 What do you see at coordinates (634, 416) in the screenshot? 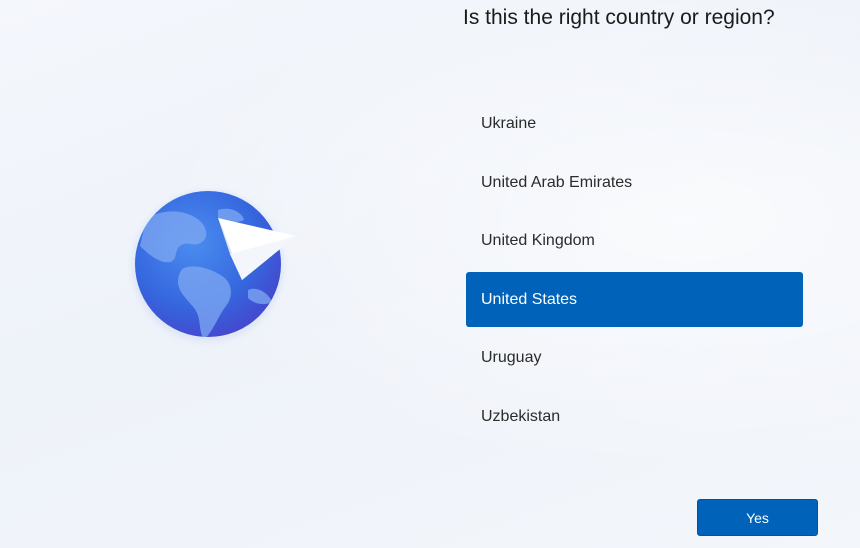
I see `country-item-uzbekistan: Uzbekistan` at bounding box center [634, 416].